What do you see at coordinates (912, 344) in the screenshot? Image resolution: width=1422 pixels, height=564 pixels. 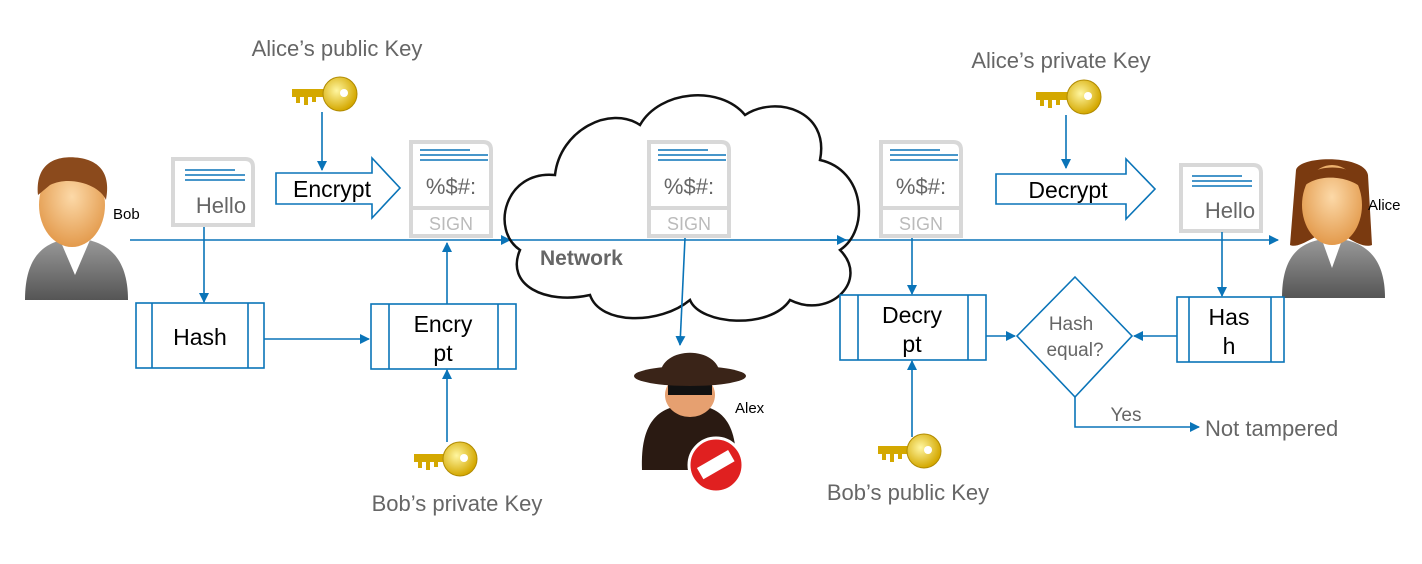 I see `decrypt-label: pt` at bounding box center [912, 344].